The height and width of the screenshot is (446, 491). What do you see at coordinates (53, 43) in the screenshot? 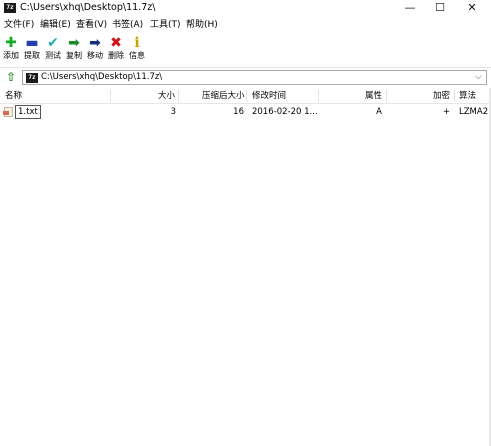
I see `test-icon: ✔` at bounding box center [53, 43].